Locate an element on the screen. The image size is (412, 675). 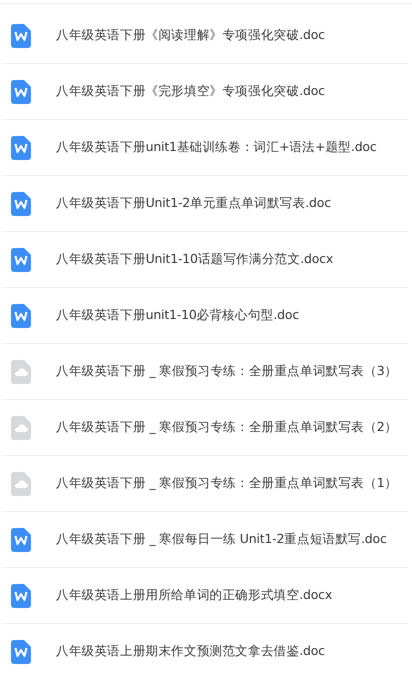
file-name: 八年级英语下册 _ 寒假预习专练：全册重点单词默写表（2） is located at coordinates (227, 427).